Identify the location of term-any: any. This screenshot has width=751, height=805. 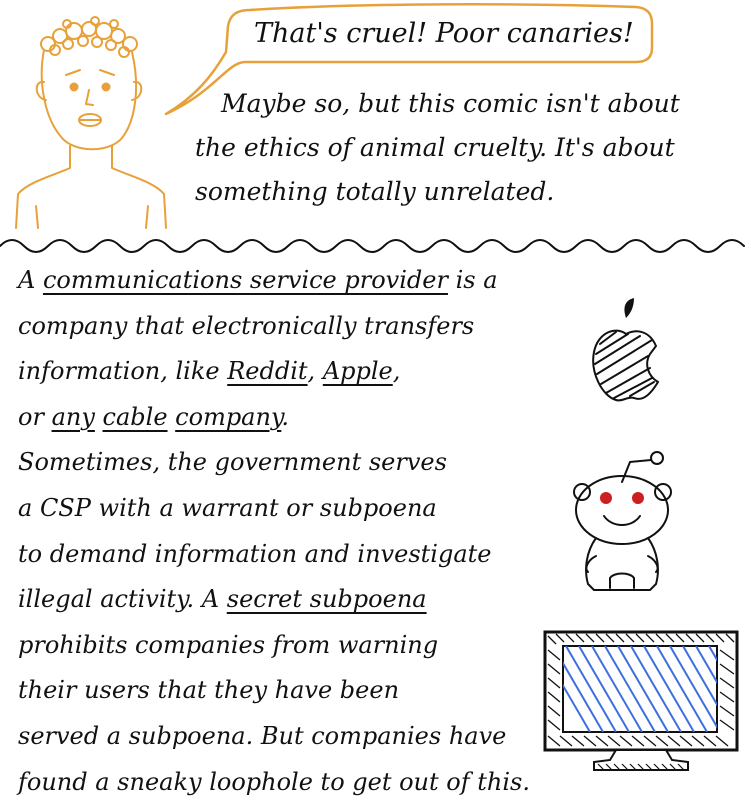
(73, 416).